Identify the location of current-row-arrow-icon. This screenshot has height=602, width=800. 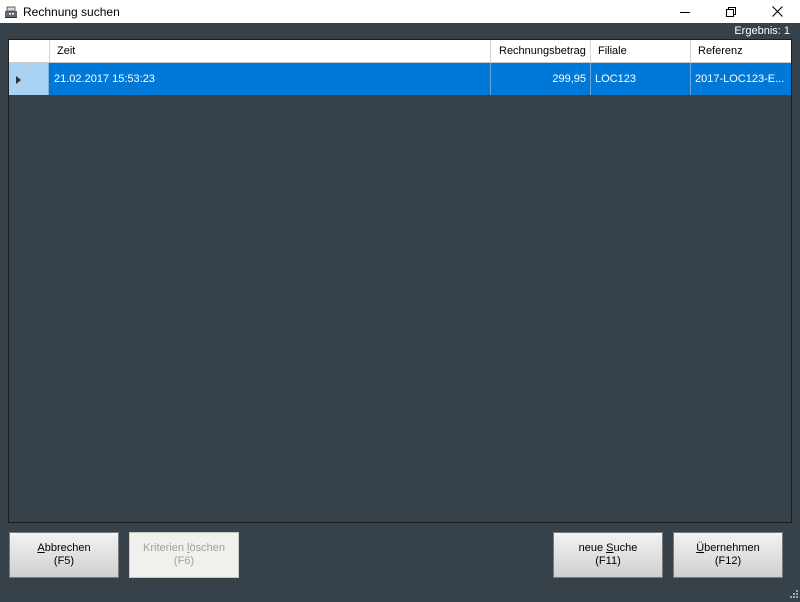
(18, 80).